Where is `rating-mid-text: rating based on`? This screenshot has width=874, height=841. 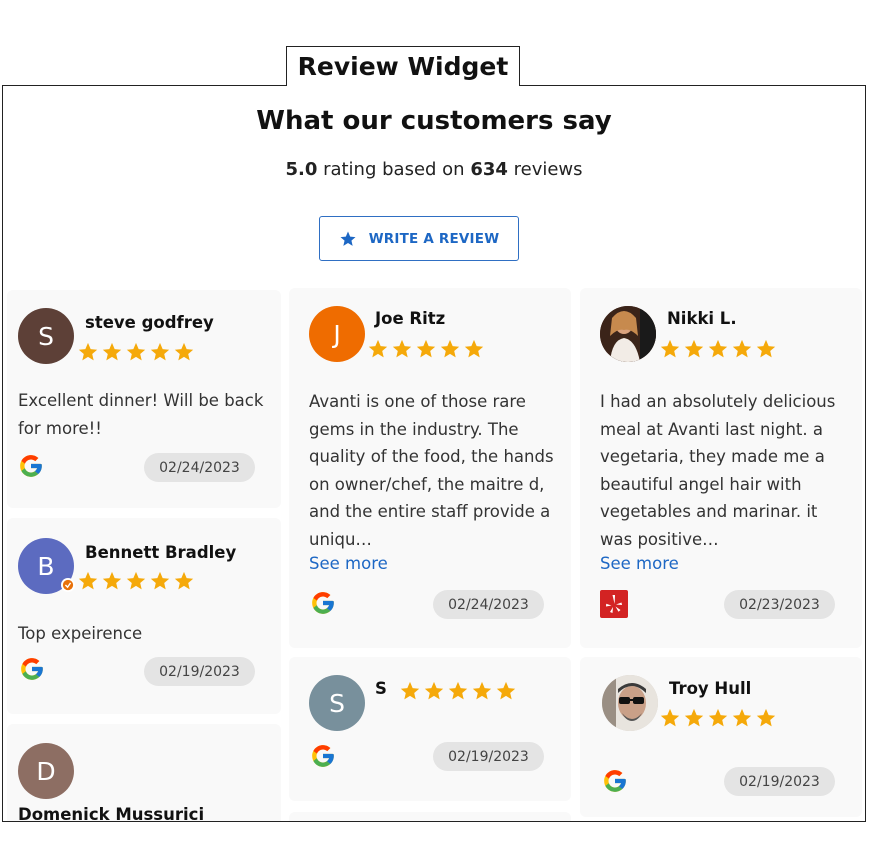 rating-mid-text: rating based on is located at coordinates (394, 169).